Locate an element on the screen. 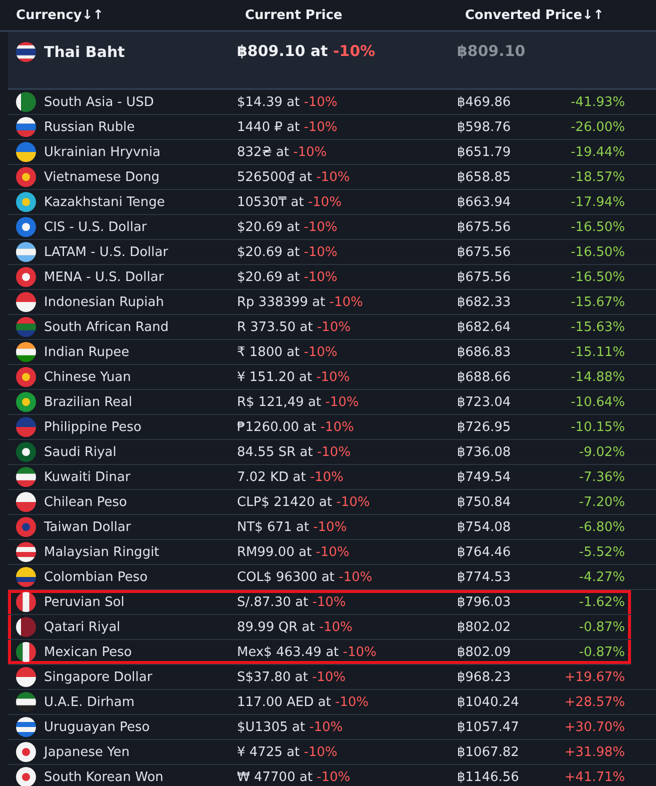 This screenshot has width=656, height=786. converted-price: ฿598.76 is located at coordinates (484, 127).